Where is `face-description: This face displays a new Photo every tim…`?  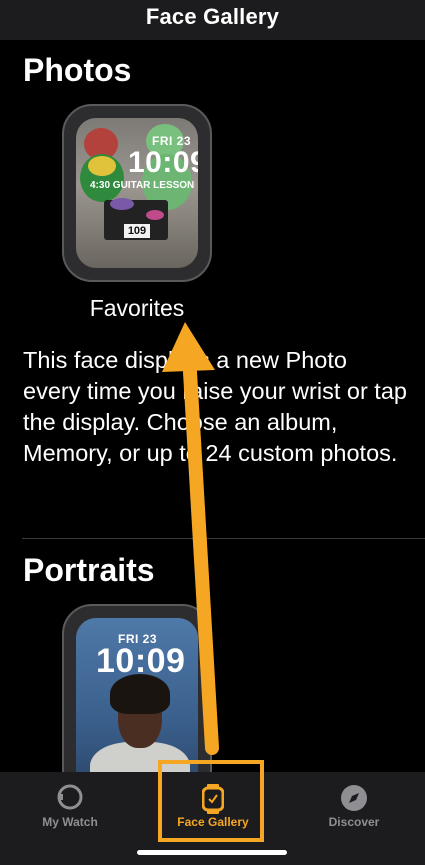 face-description: This face displays a new Photo every tim… is located at coordinates (215, 406).